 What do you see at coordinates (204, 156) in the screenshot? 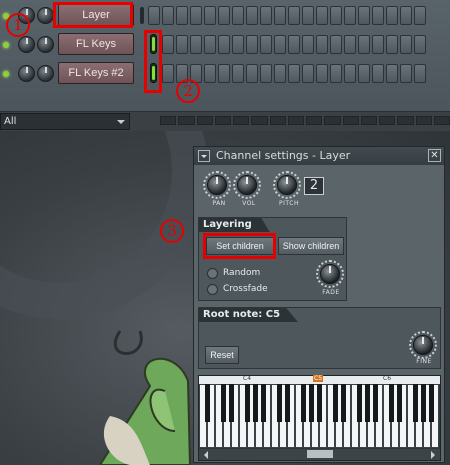
I see `window-menu-icon` at bounding box center [204, 156].